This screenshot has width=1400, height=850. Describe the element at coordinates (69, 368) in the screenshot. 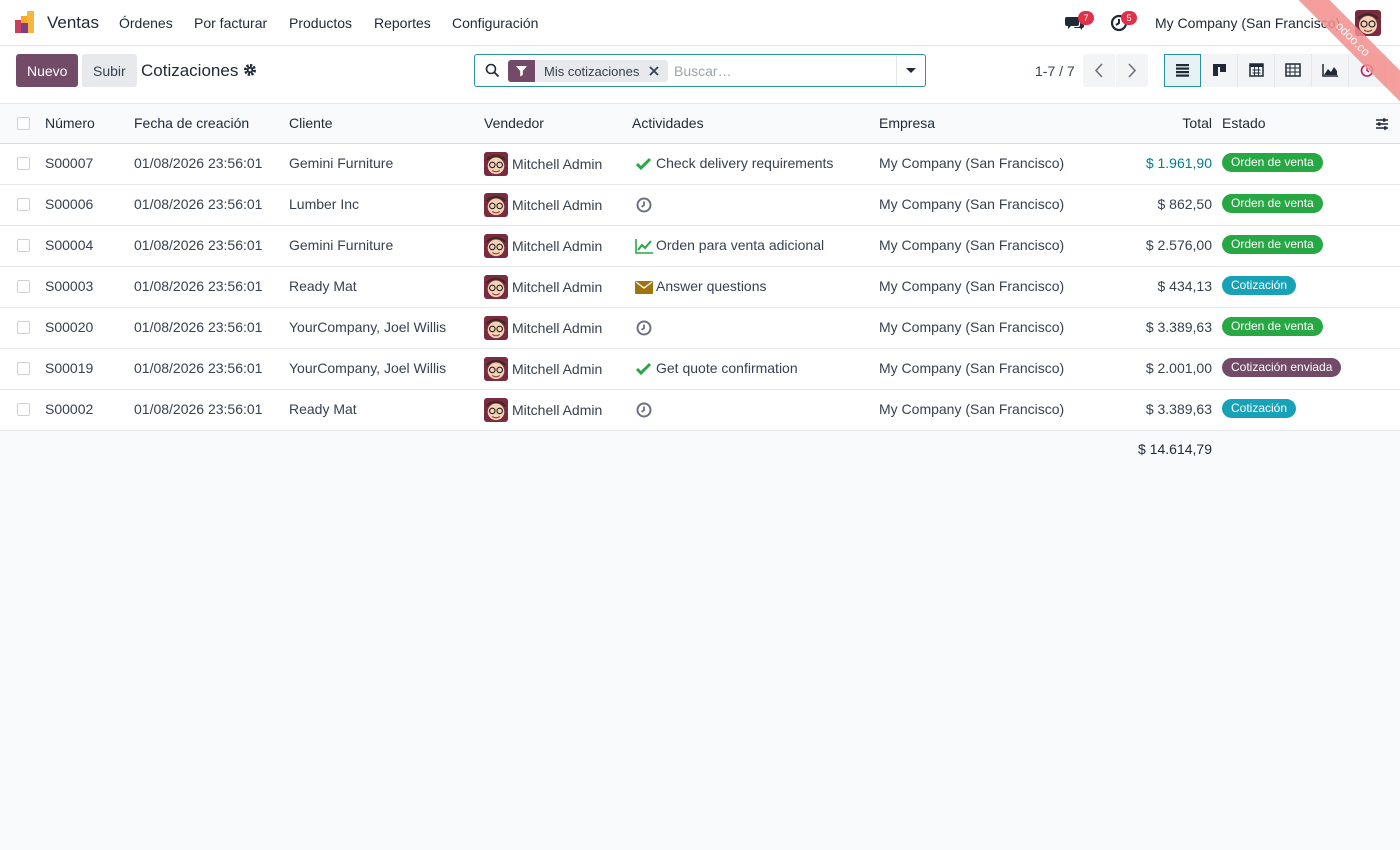

I see `cell-number: S00019` at that location.